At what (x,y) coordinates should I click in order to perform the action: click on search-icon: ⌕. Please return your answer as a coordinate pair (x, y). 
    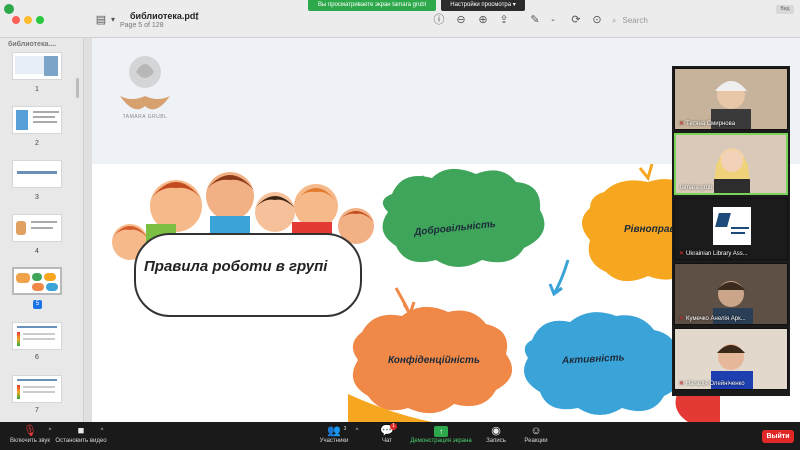
    Looking at the image, I should click on (614, 20).